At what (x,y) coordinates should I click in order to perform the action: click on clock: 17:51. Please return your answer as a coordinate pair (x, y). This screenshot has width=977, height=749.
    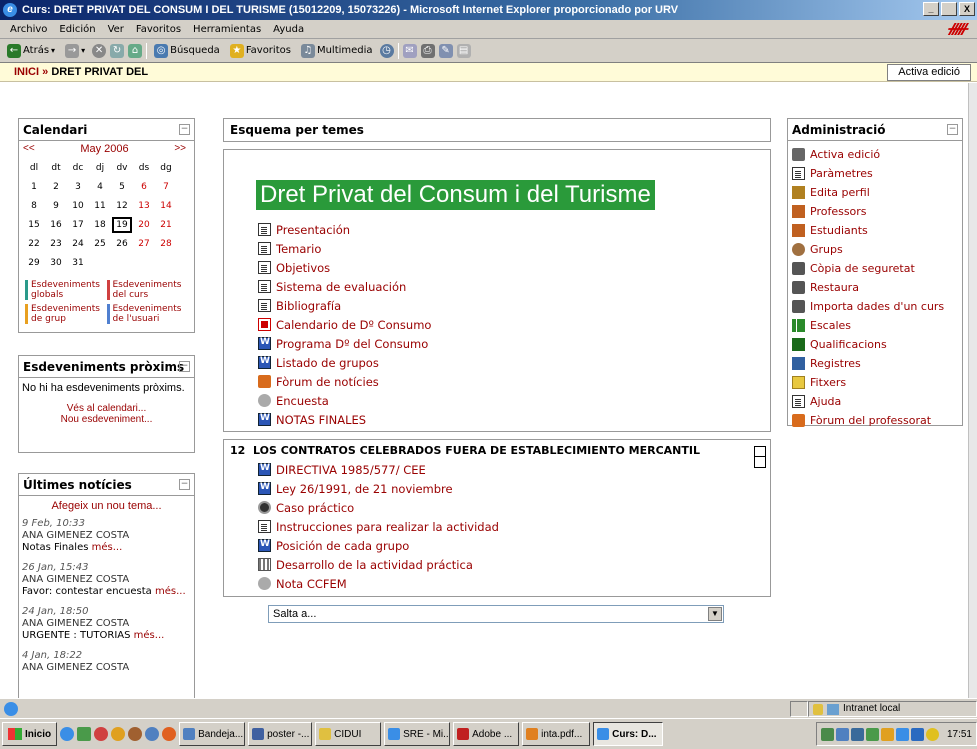
    Looking at the image, I should click on (959, 734).